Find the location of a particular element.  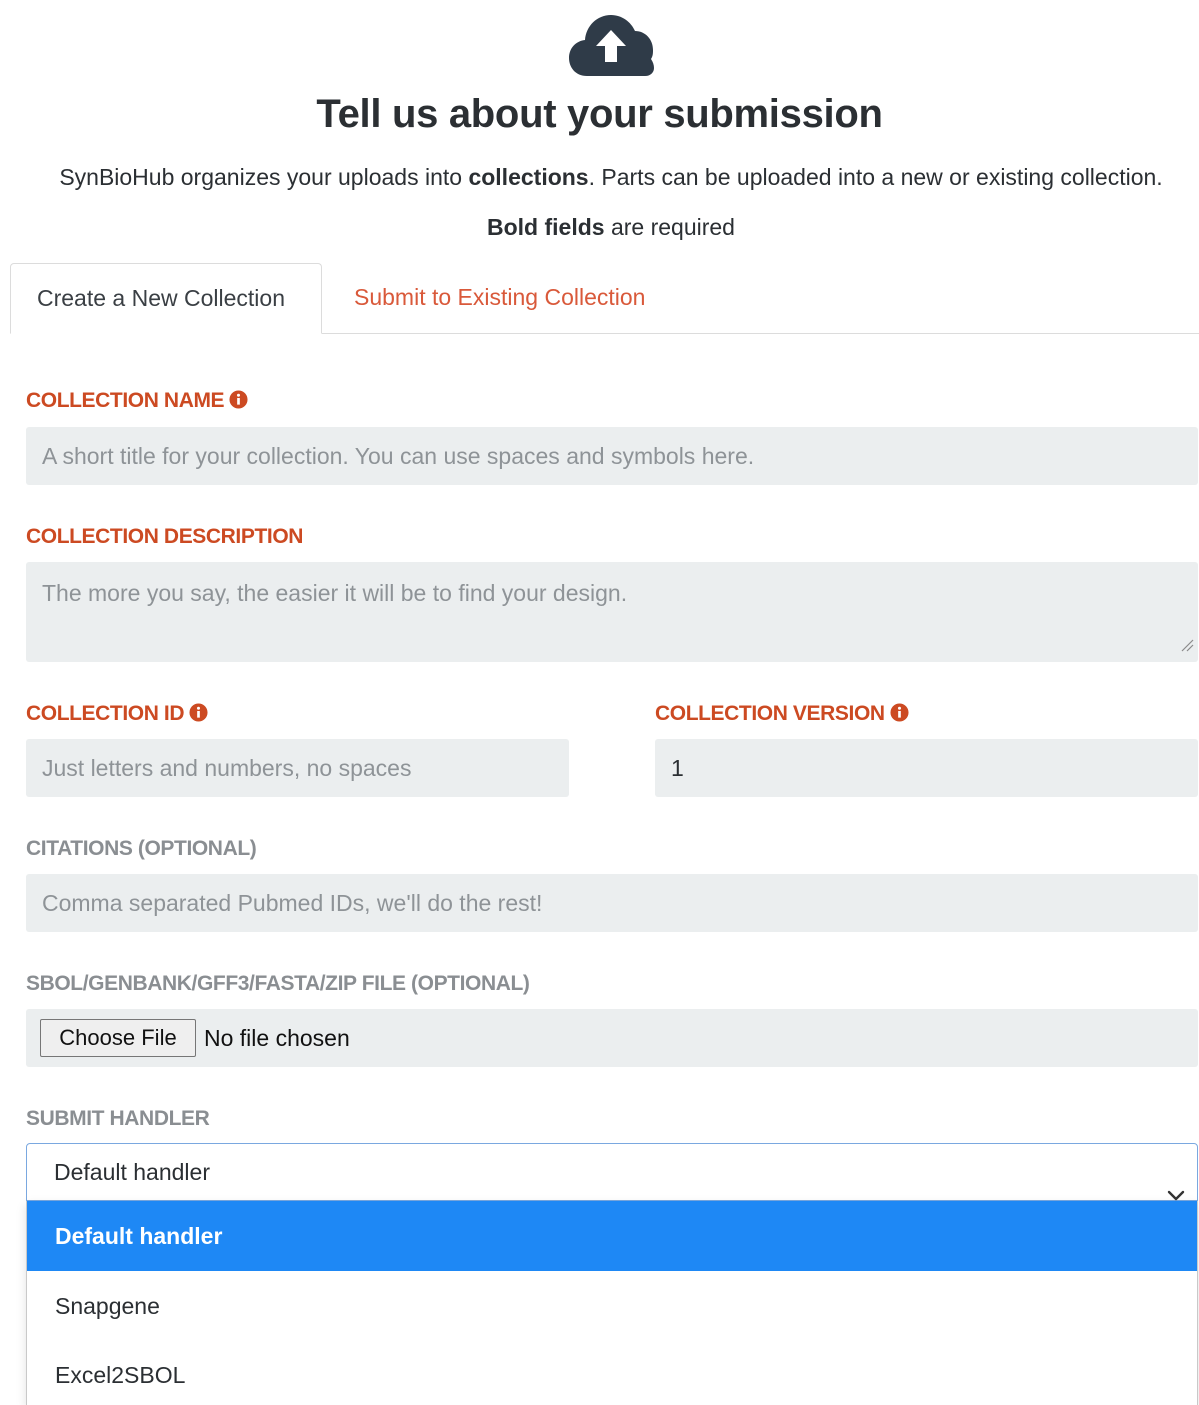

required-note: Bold fields are required is located at coordinates (599, 227).